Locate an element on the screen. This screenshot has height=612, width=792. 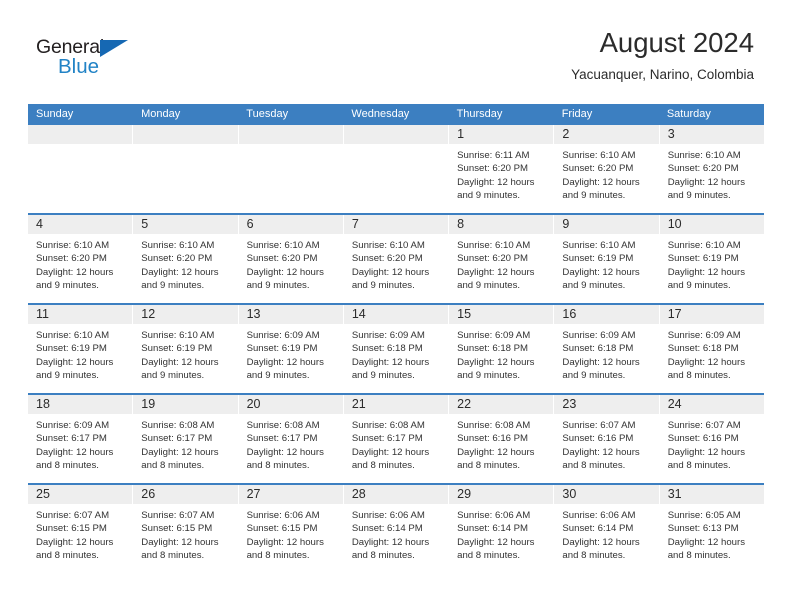
day-number: 18 is located at coordinates (43, 404).